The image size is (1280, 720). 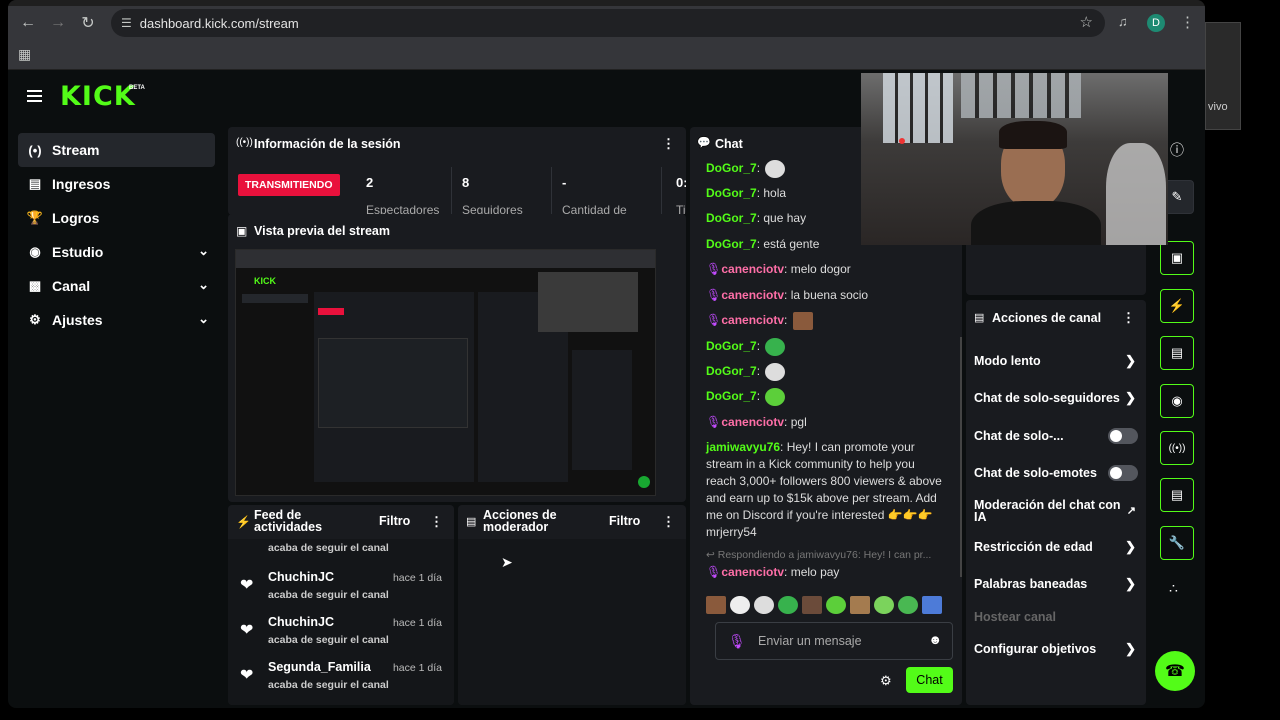 I want to click on integrations-icon: ∴, so click(x=1173, y=588).